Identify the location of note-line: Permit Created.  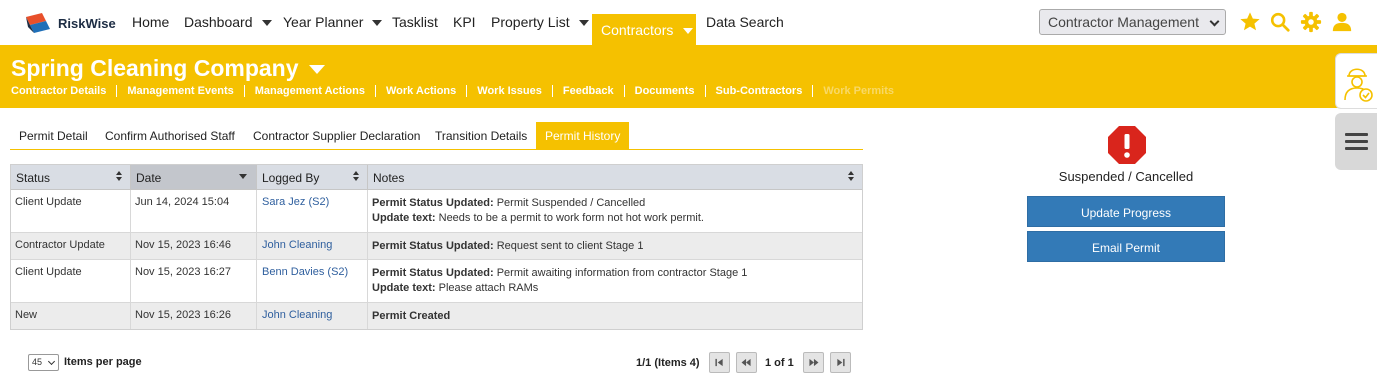
(617, 316).